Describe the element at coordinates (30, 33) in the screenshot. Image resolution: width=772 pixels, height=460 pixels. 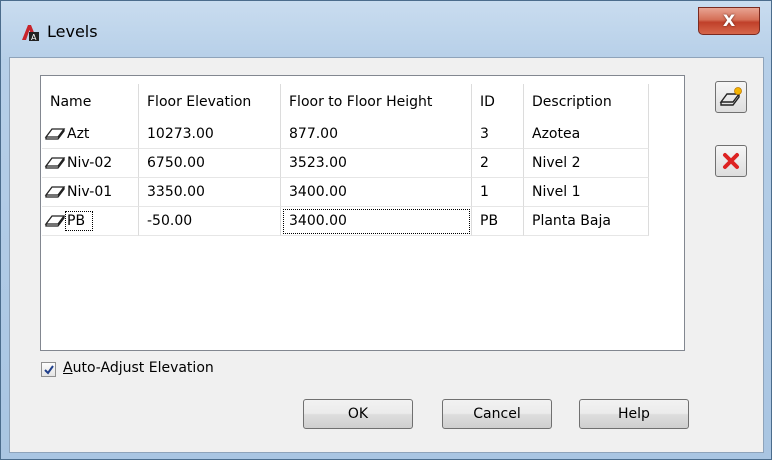
I see `autocad-app-icon: A` at that location.